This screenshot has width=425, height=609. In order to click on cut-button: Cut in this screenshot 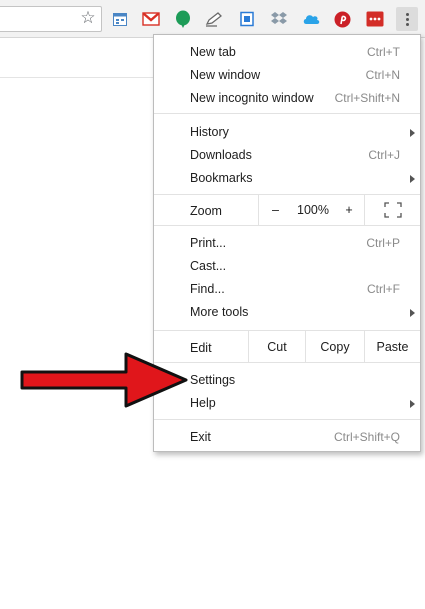, I will do `click(276, 346)`.